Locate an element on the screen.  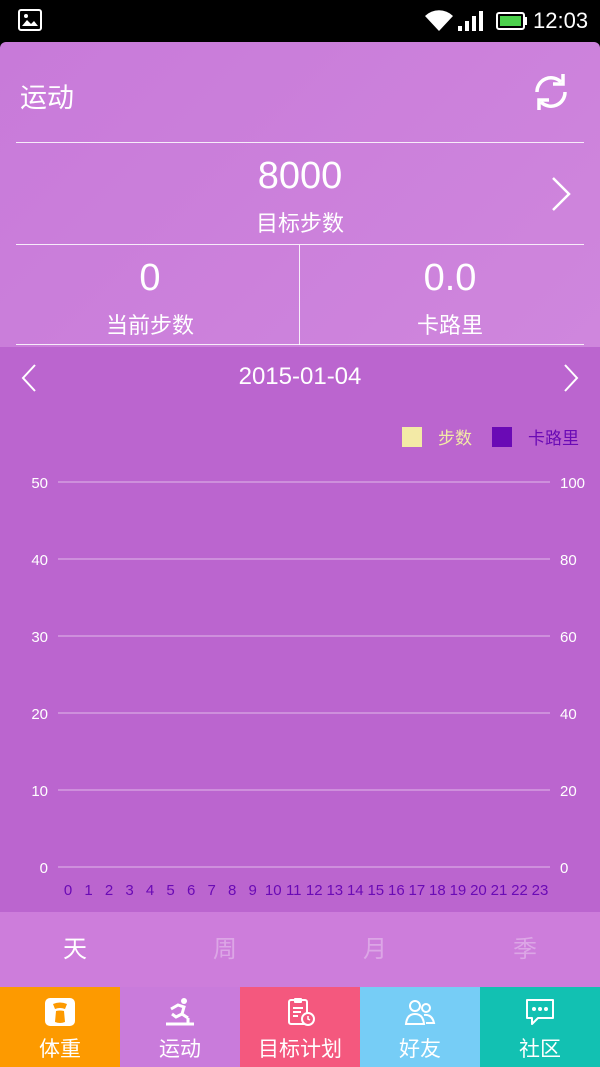
y-right-tick-label: 20 is located at coordinates (568, 791).